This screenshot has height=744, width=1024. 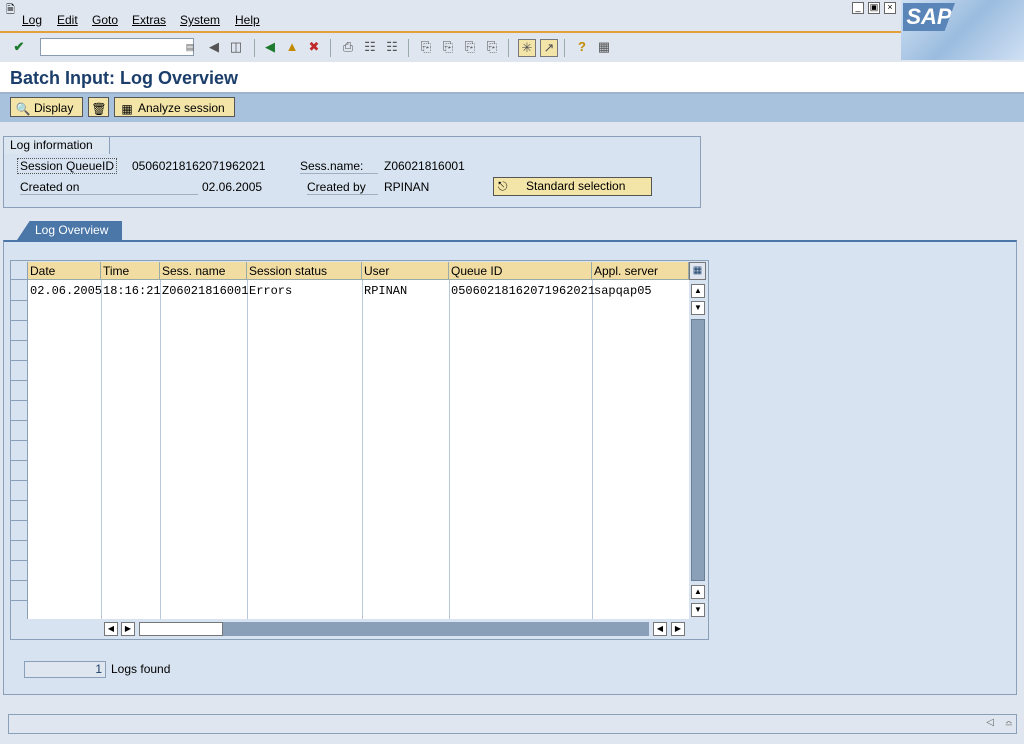 I want to click on menu-log: Log, so click(x=32, y=20).